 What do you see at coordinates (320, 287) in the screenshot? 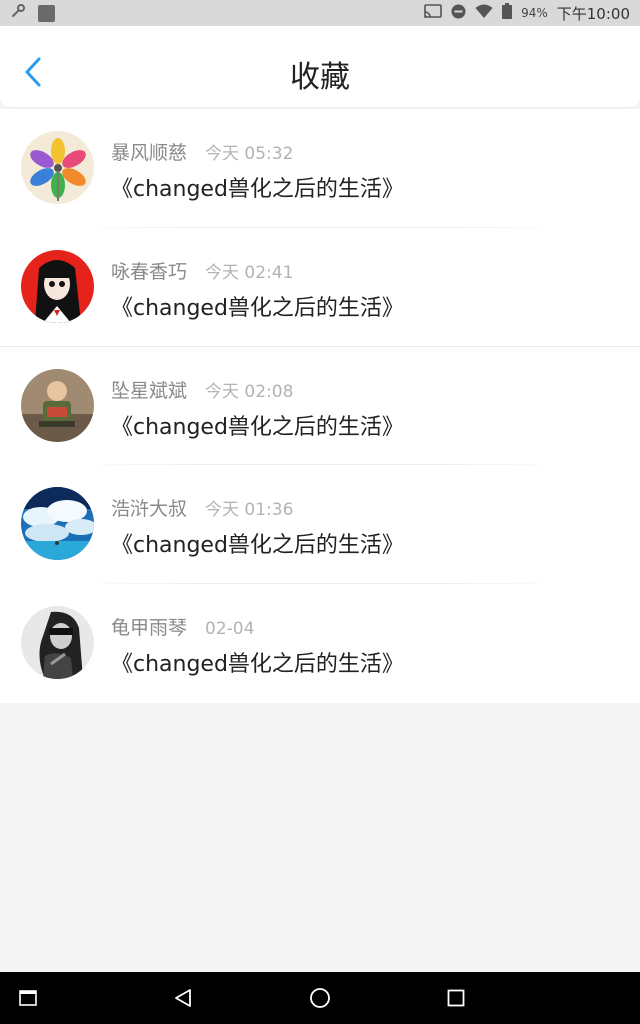
I see `list-item: 咏春香巧 今天 02:41 《changed兽化之后的生活》` at bounding box center [320, 287].